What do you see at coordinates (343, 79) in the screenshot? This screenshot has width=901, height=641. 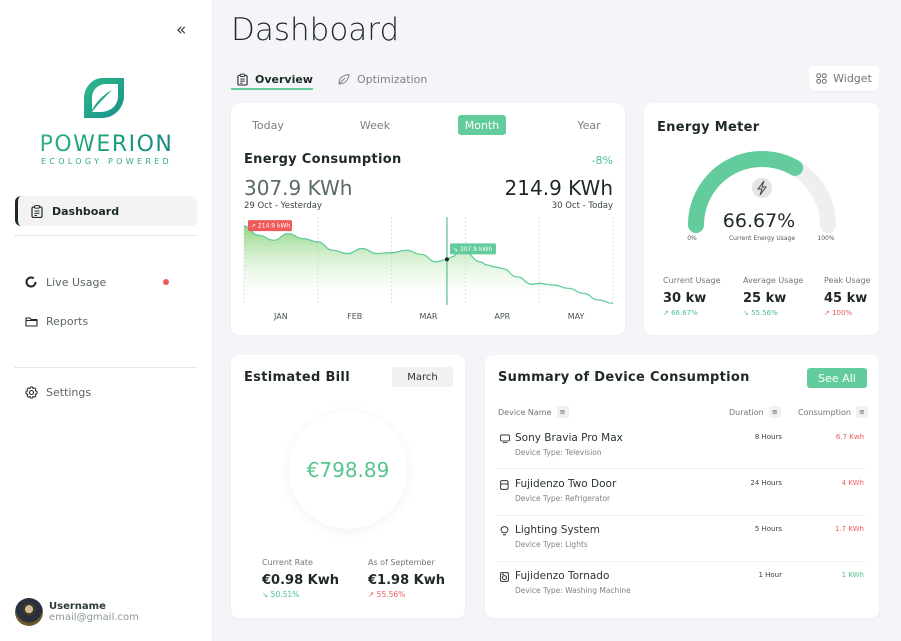 I see `leaf-icon` at bounding box center [343, 79].